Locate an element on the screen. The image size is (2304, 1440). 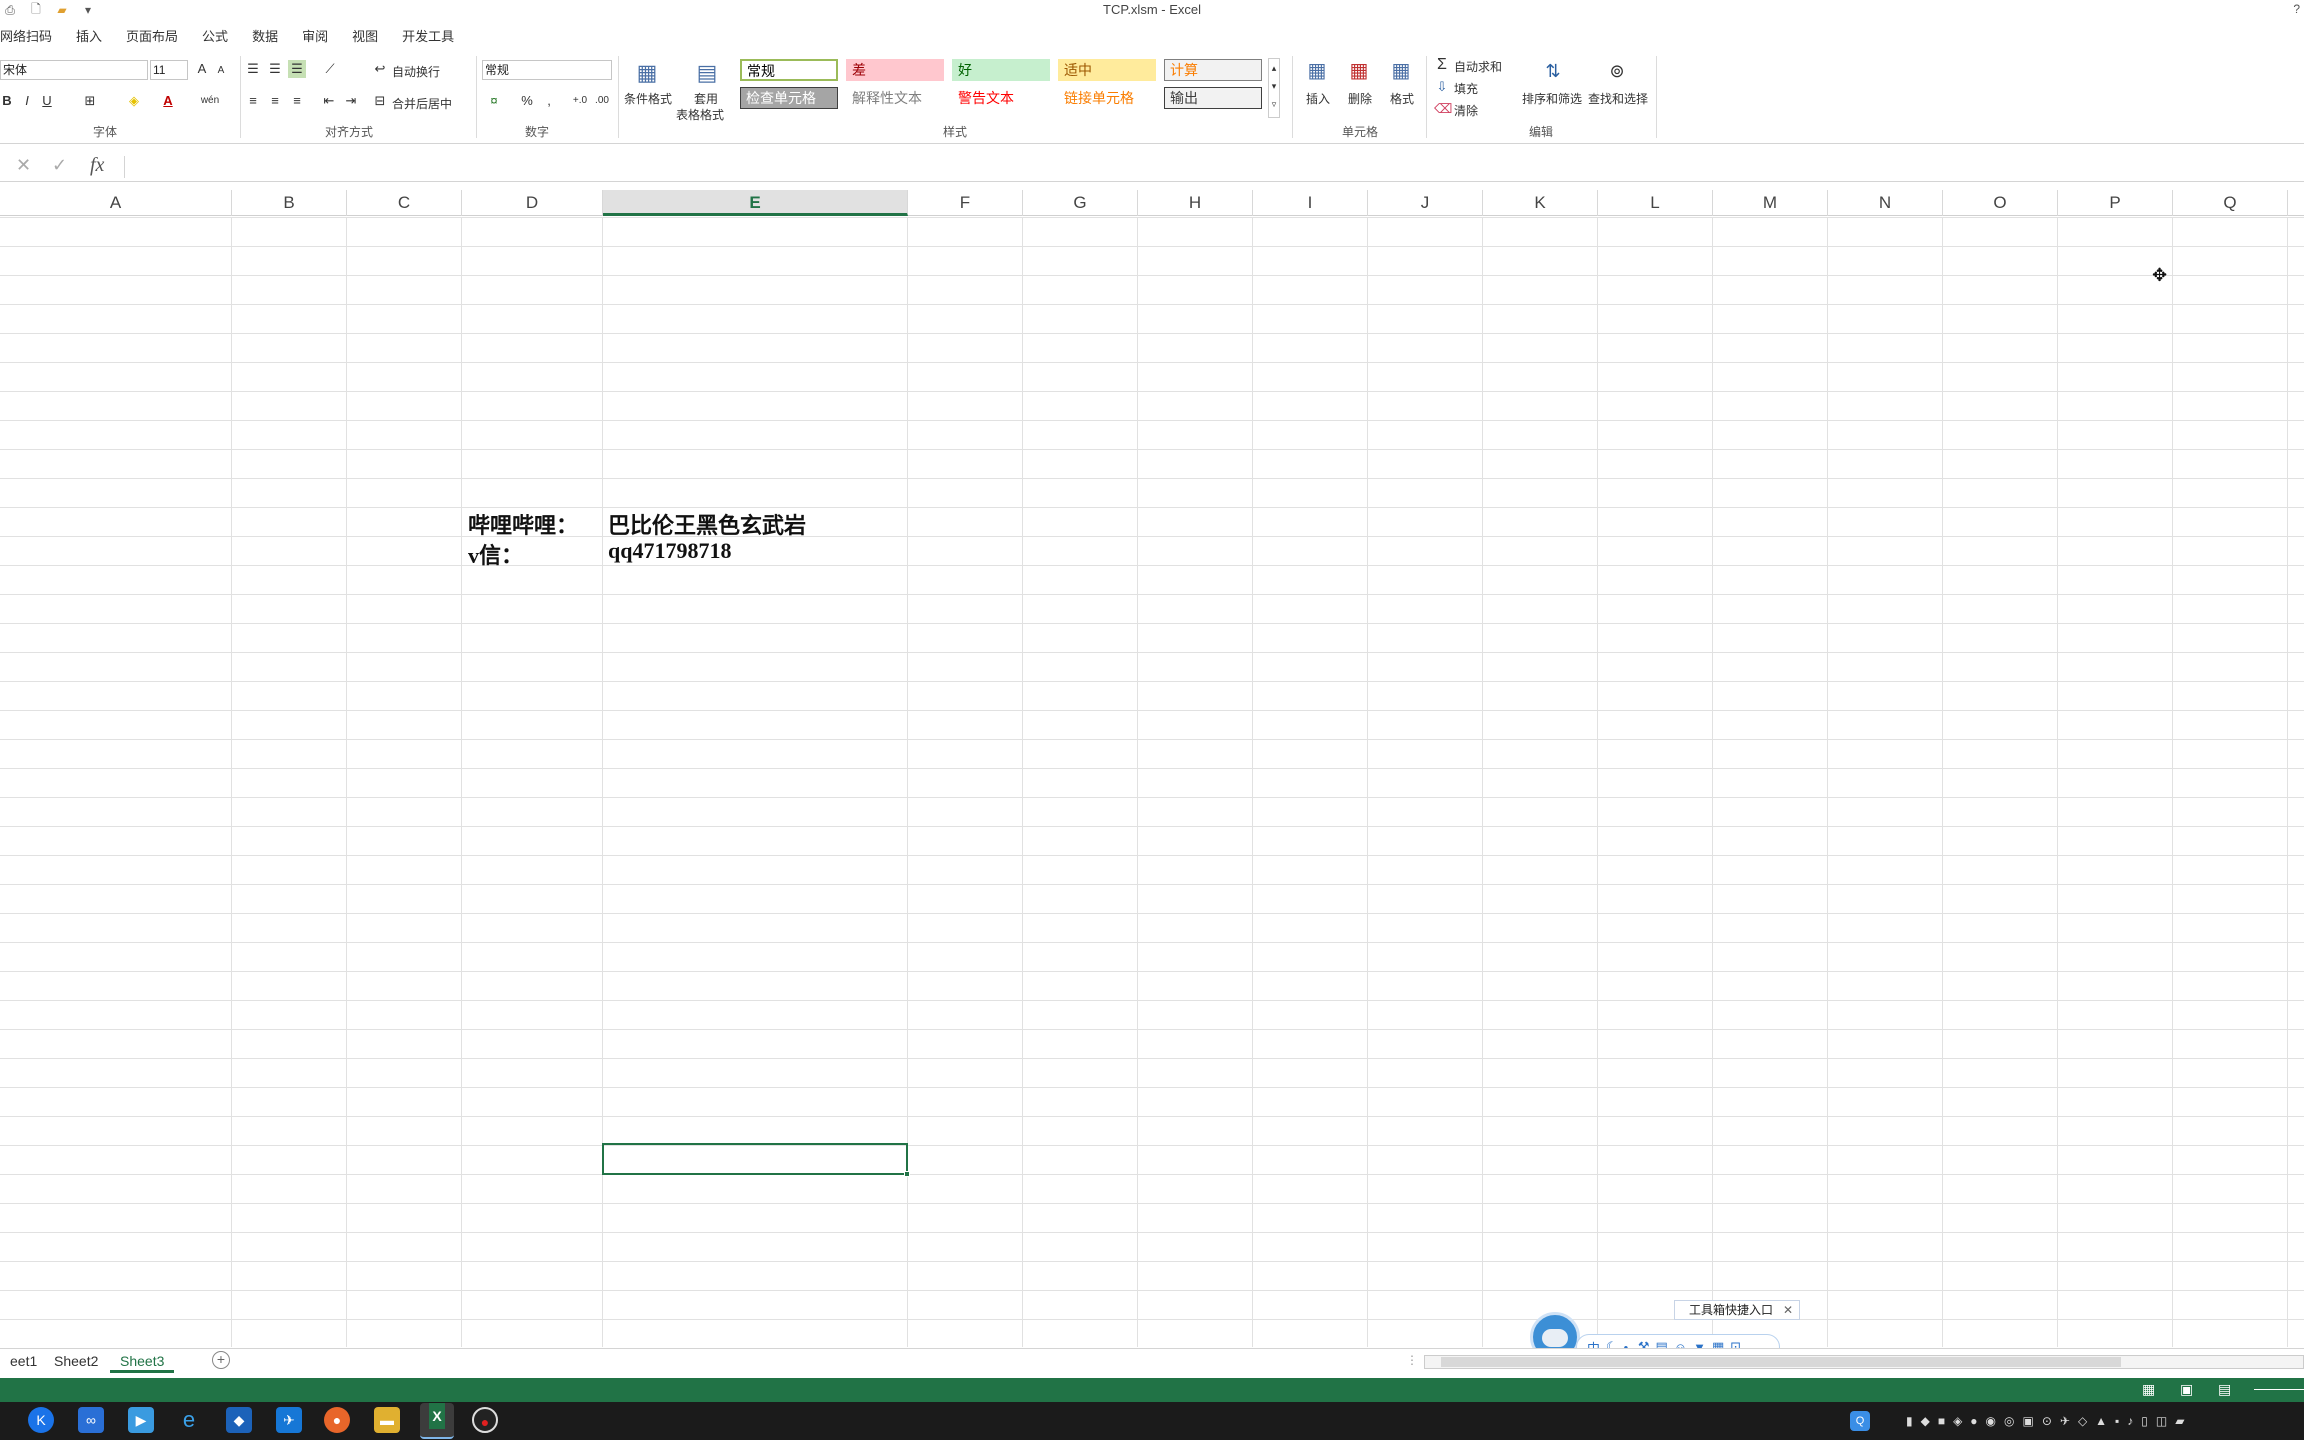
shrink-font-button: A is located at coordinates (221, 71).